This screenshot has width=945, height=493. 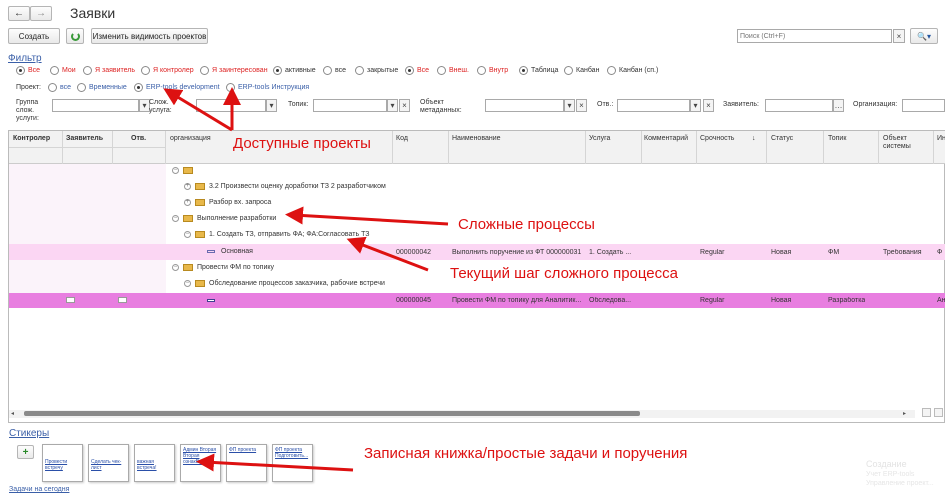 I want to click on annotation-projects: Доступные проекты, so click(x=302, y=143).